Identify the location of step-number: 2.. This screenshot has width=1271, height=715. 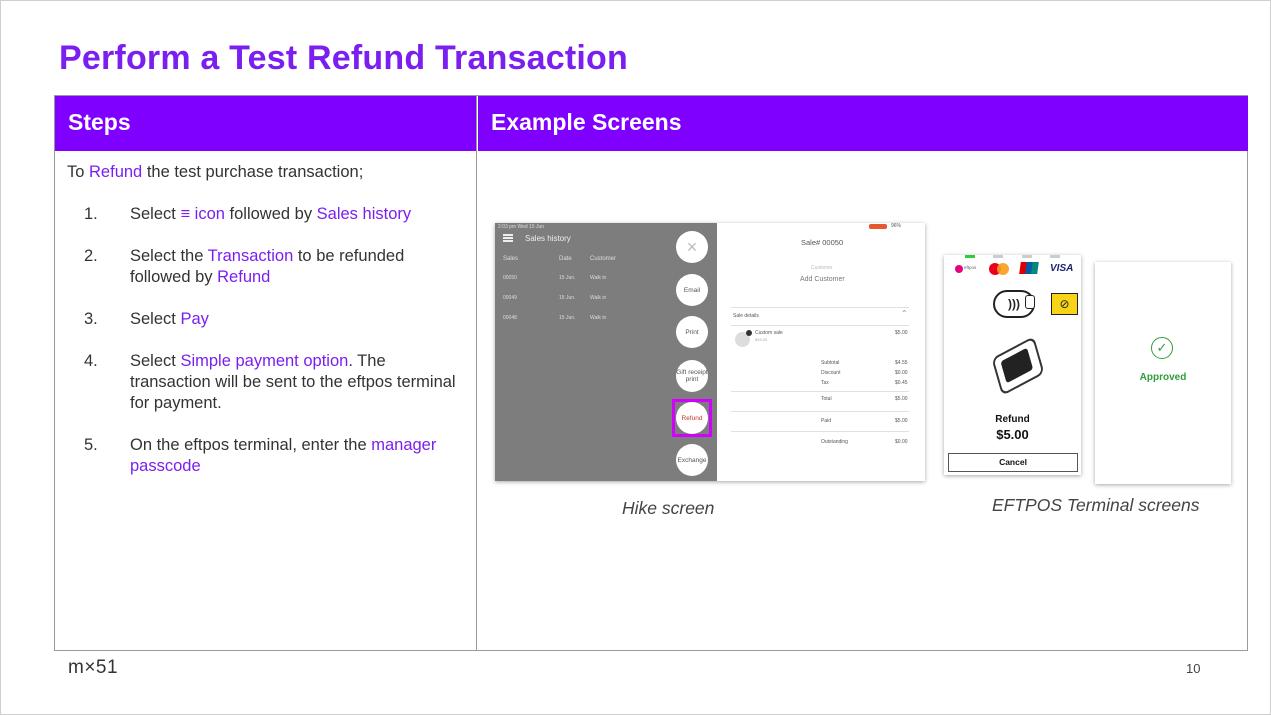
(91, 256).